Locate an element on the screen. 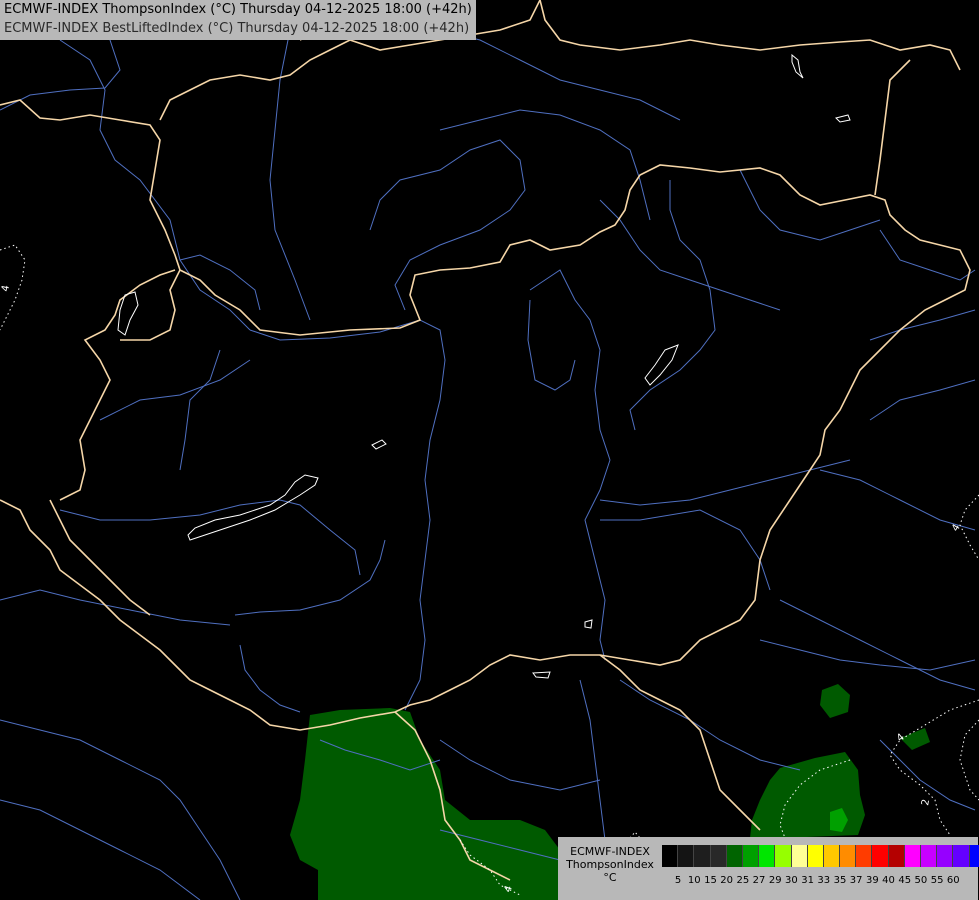  legend-tick-label: 20 is located at coordinates (727, 880).